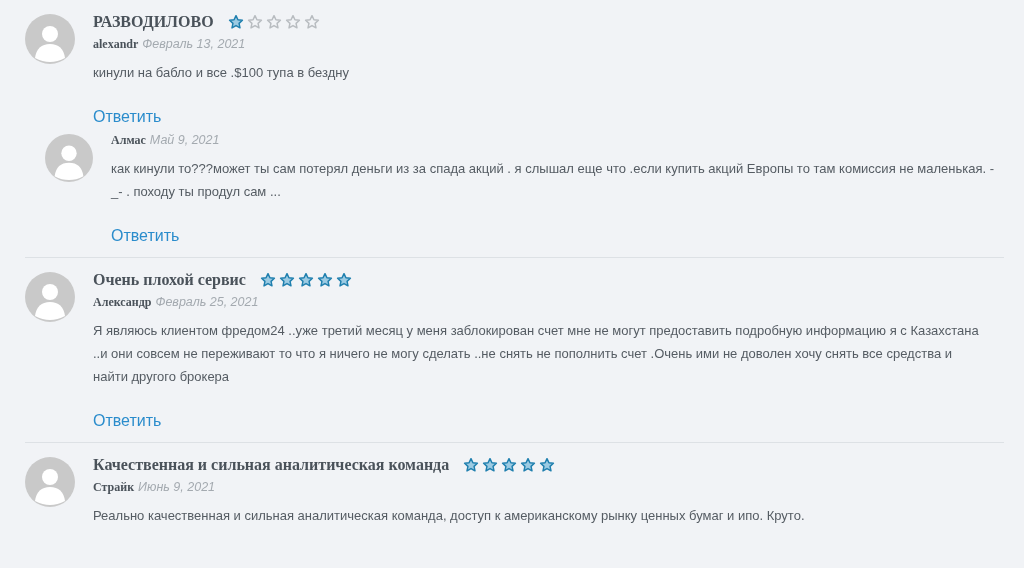 The image size is (1024, 568). Describe the element at coordinates (221, 73) in the screenshot. I see `comment-text: кинули на бабло и все .$100 тупа в бездну` at that location.